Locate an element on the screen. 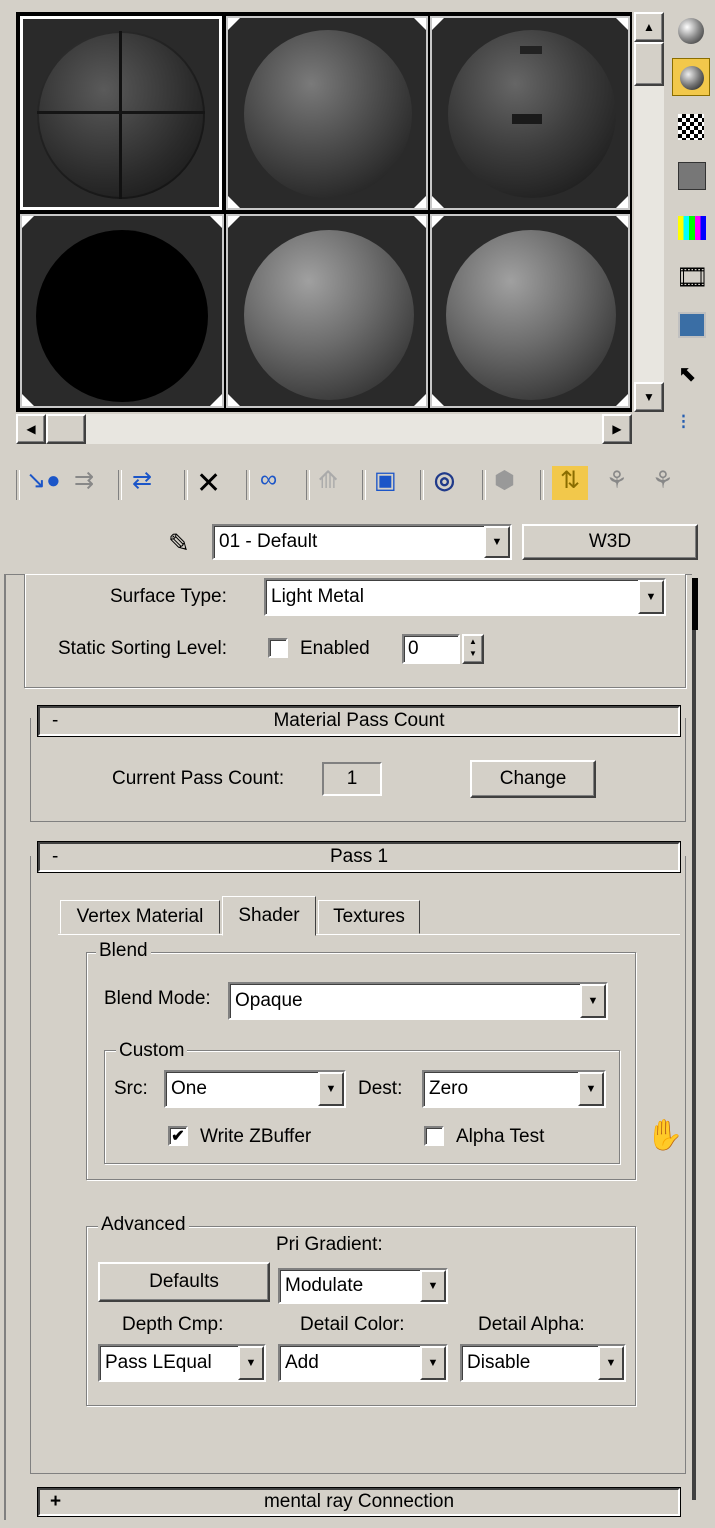  tab-strip-line is located at coordinates (369, 934).